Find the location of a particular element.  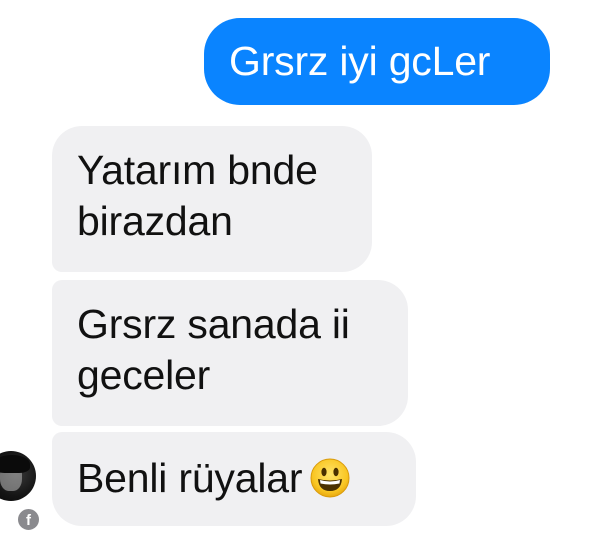

message-text-line: Yatarım bnde is located at coordinates (197, 170).